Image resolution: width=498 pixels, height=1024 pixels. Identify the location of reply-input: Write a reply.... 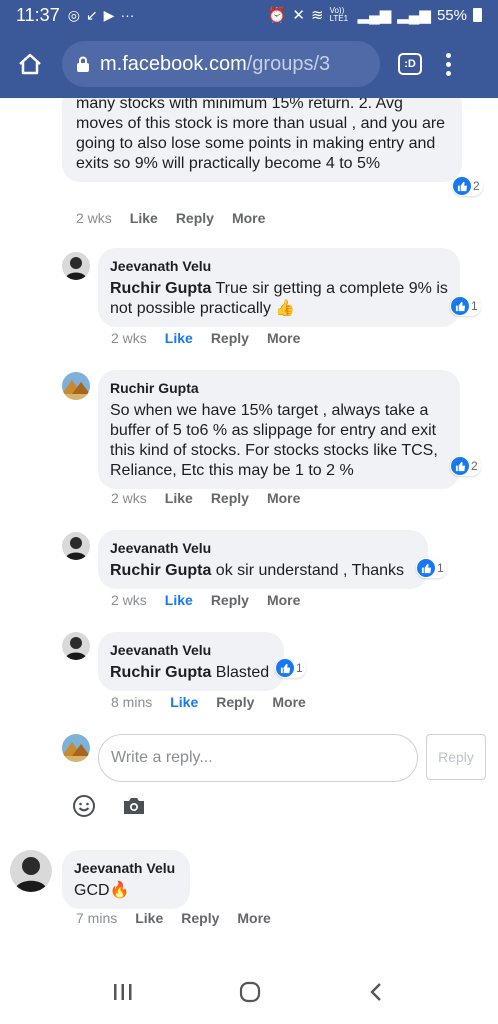
(258, 758).